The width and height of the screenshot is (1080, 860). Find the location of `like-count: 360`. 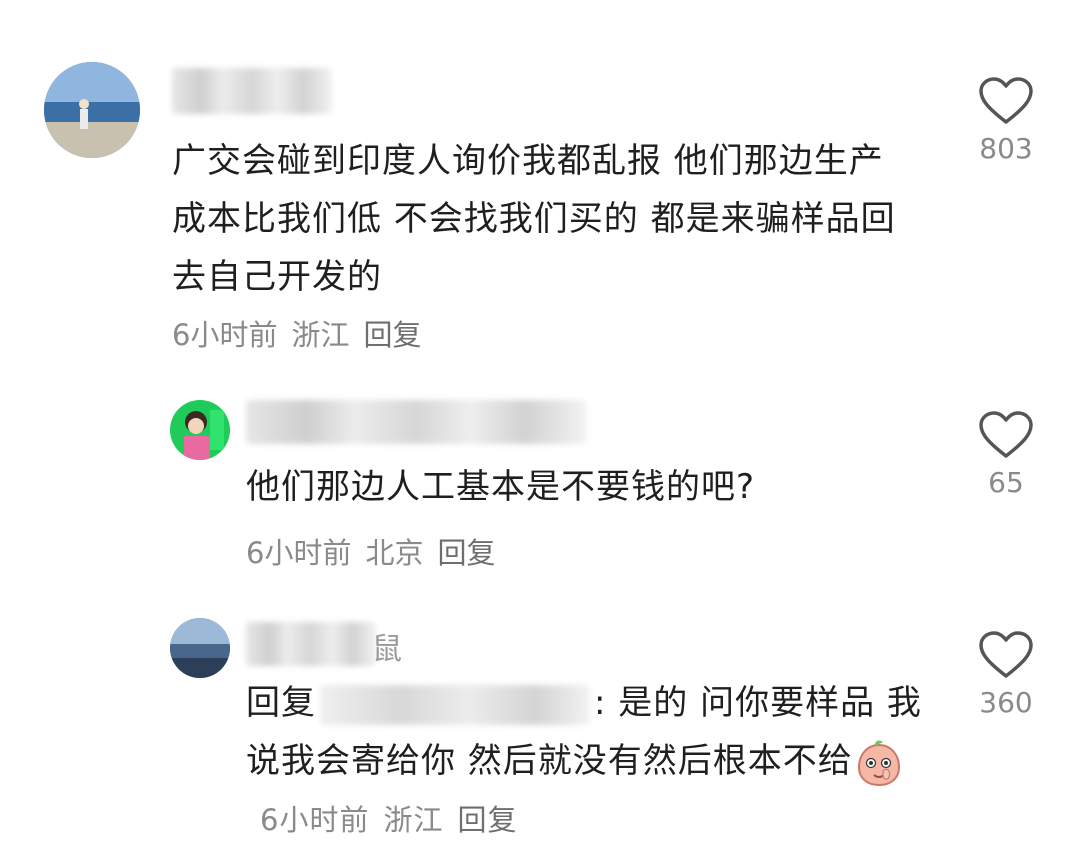

like-count: 360 is located at coordinates (1006, 702).